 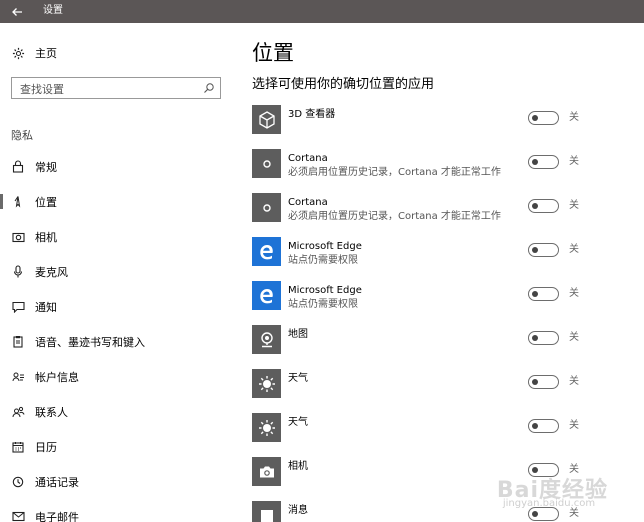 I want to click on privacy-section-label: 隐私, so click(x=22, y=135).